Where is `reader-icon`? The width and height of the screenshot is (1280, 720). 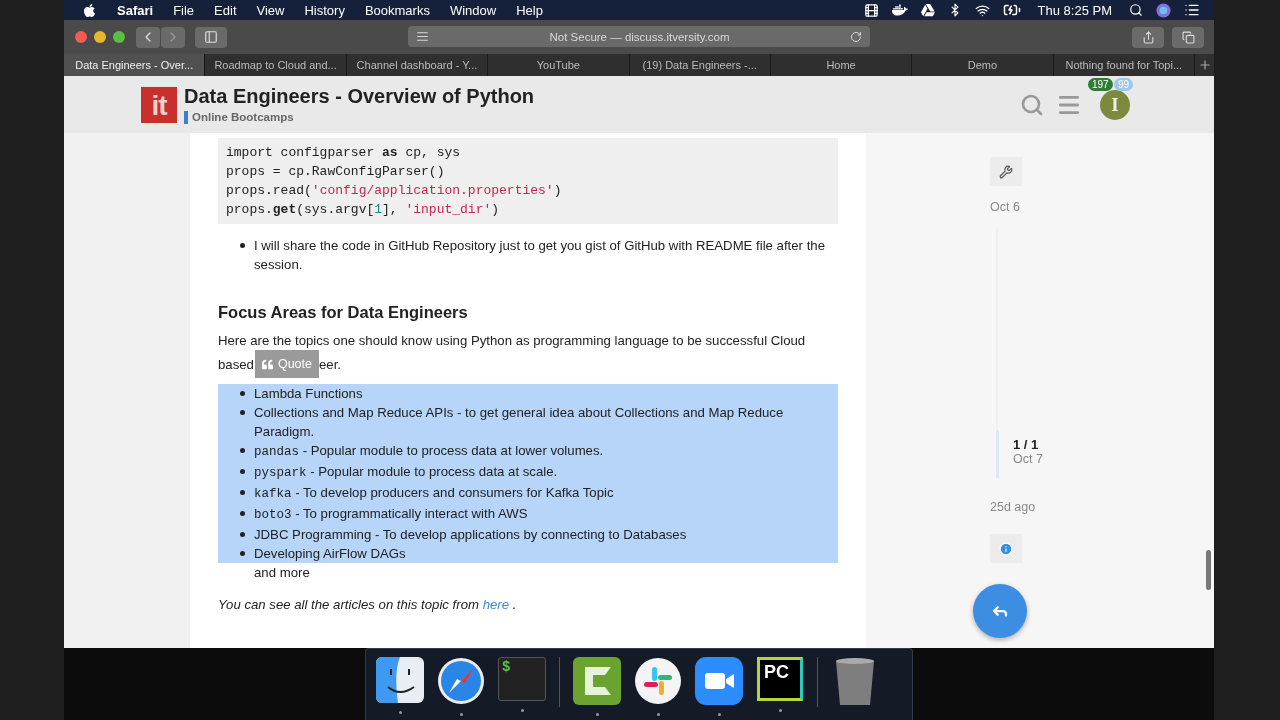
reader-icon is located at coordinates (422, 36).